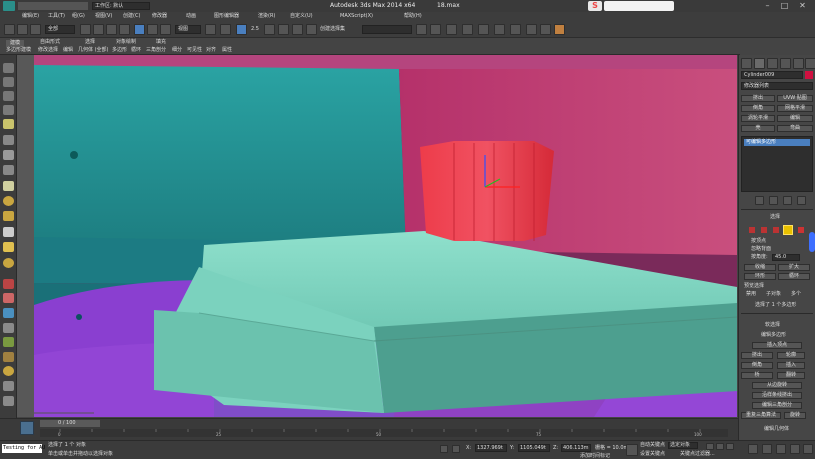  Describe the element at coordinates (8, 263) in the screenshot. I see `torus-icon` at that location.